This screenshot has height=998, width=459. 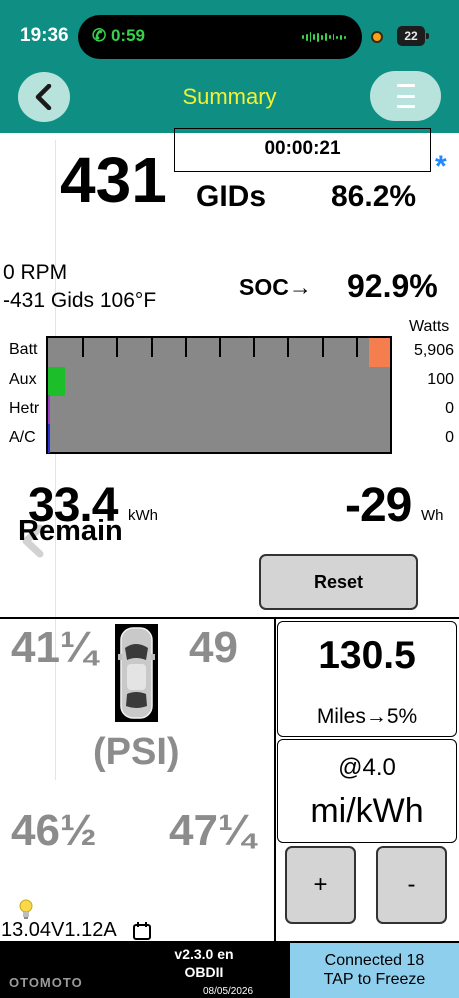 I want to click on watts-header: Watts, so click(x=429, y=326).